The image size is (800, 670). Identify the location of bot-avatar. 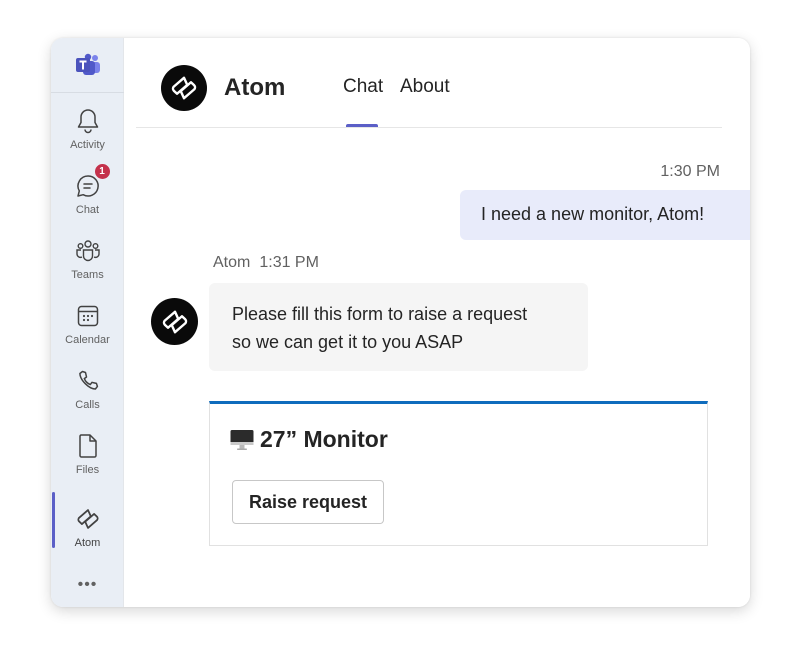
(174, 321).